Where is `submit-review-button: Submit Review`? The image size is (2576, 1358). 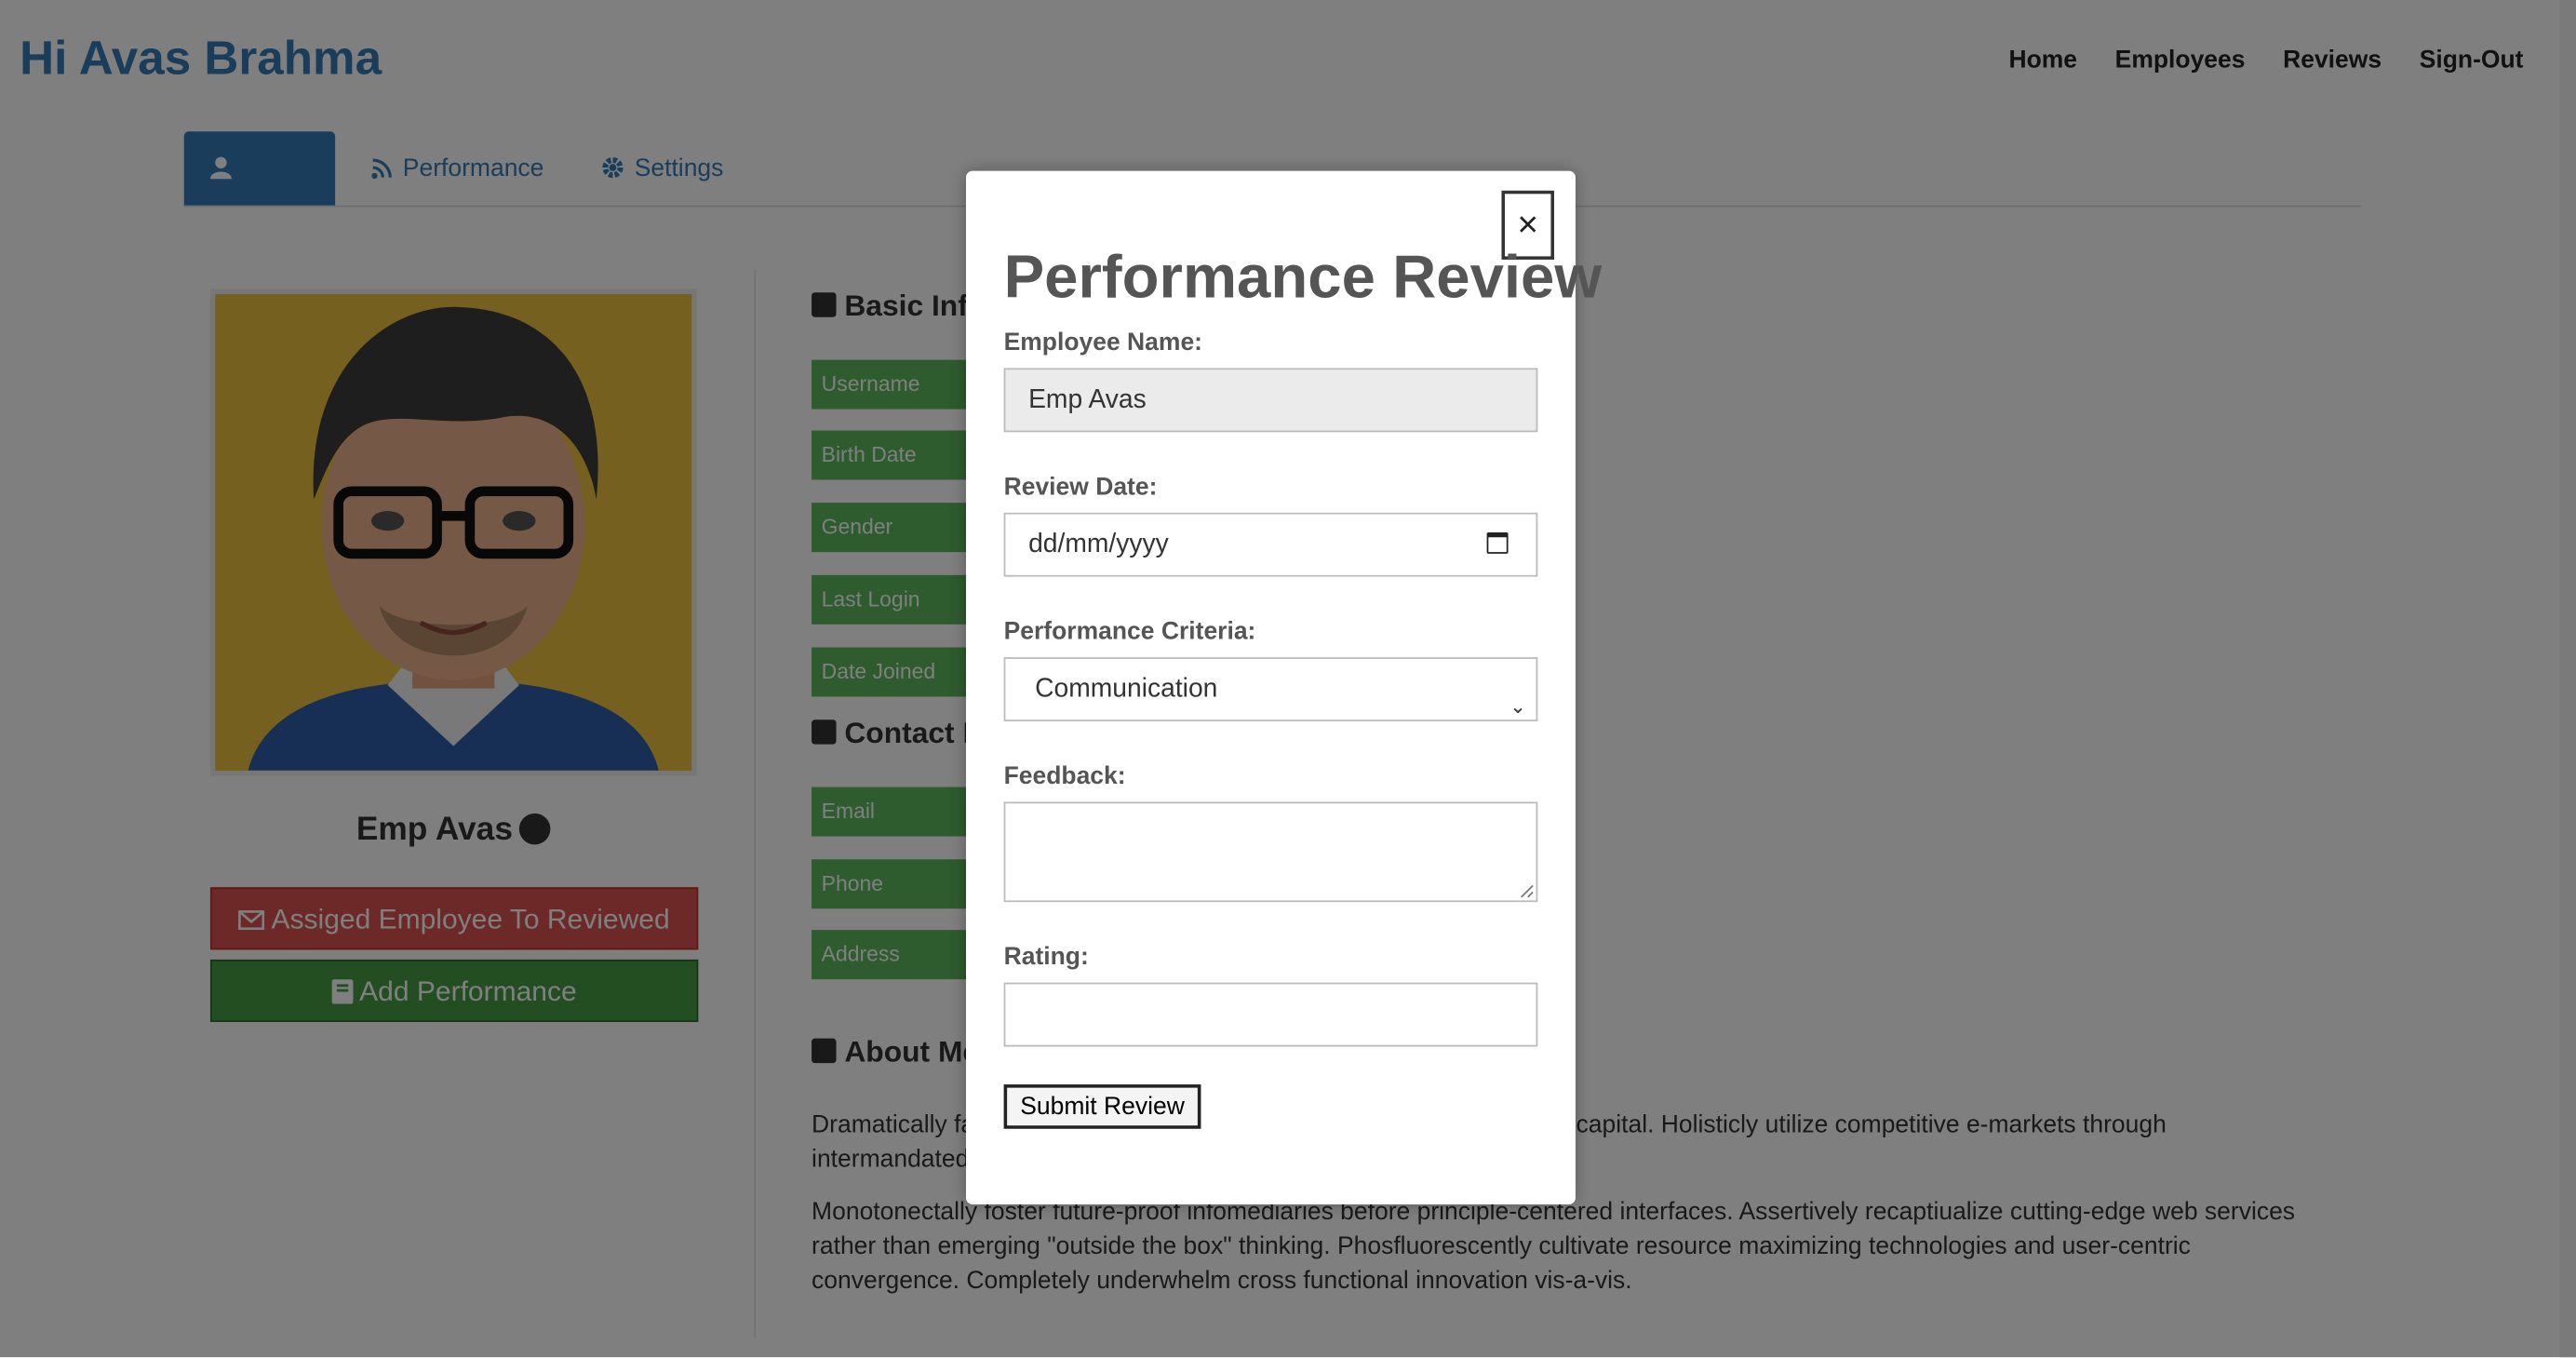 submit-review-button: Submit Review is located at coordinates (1102, 1106).